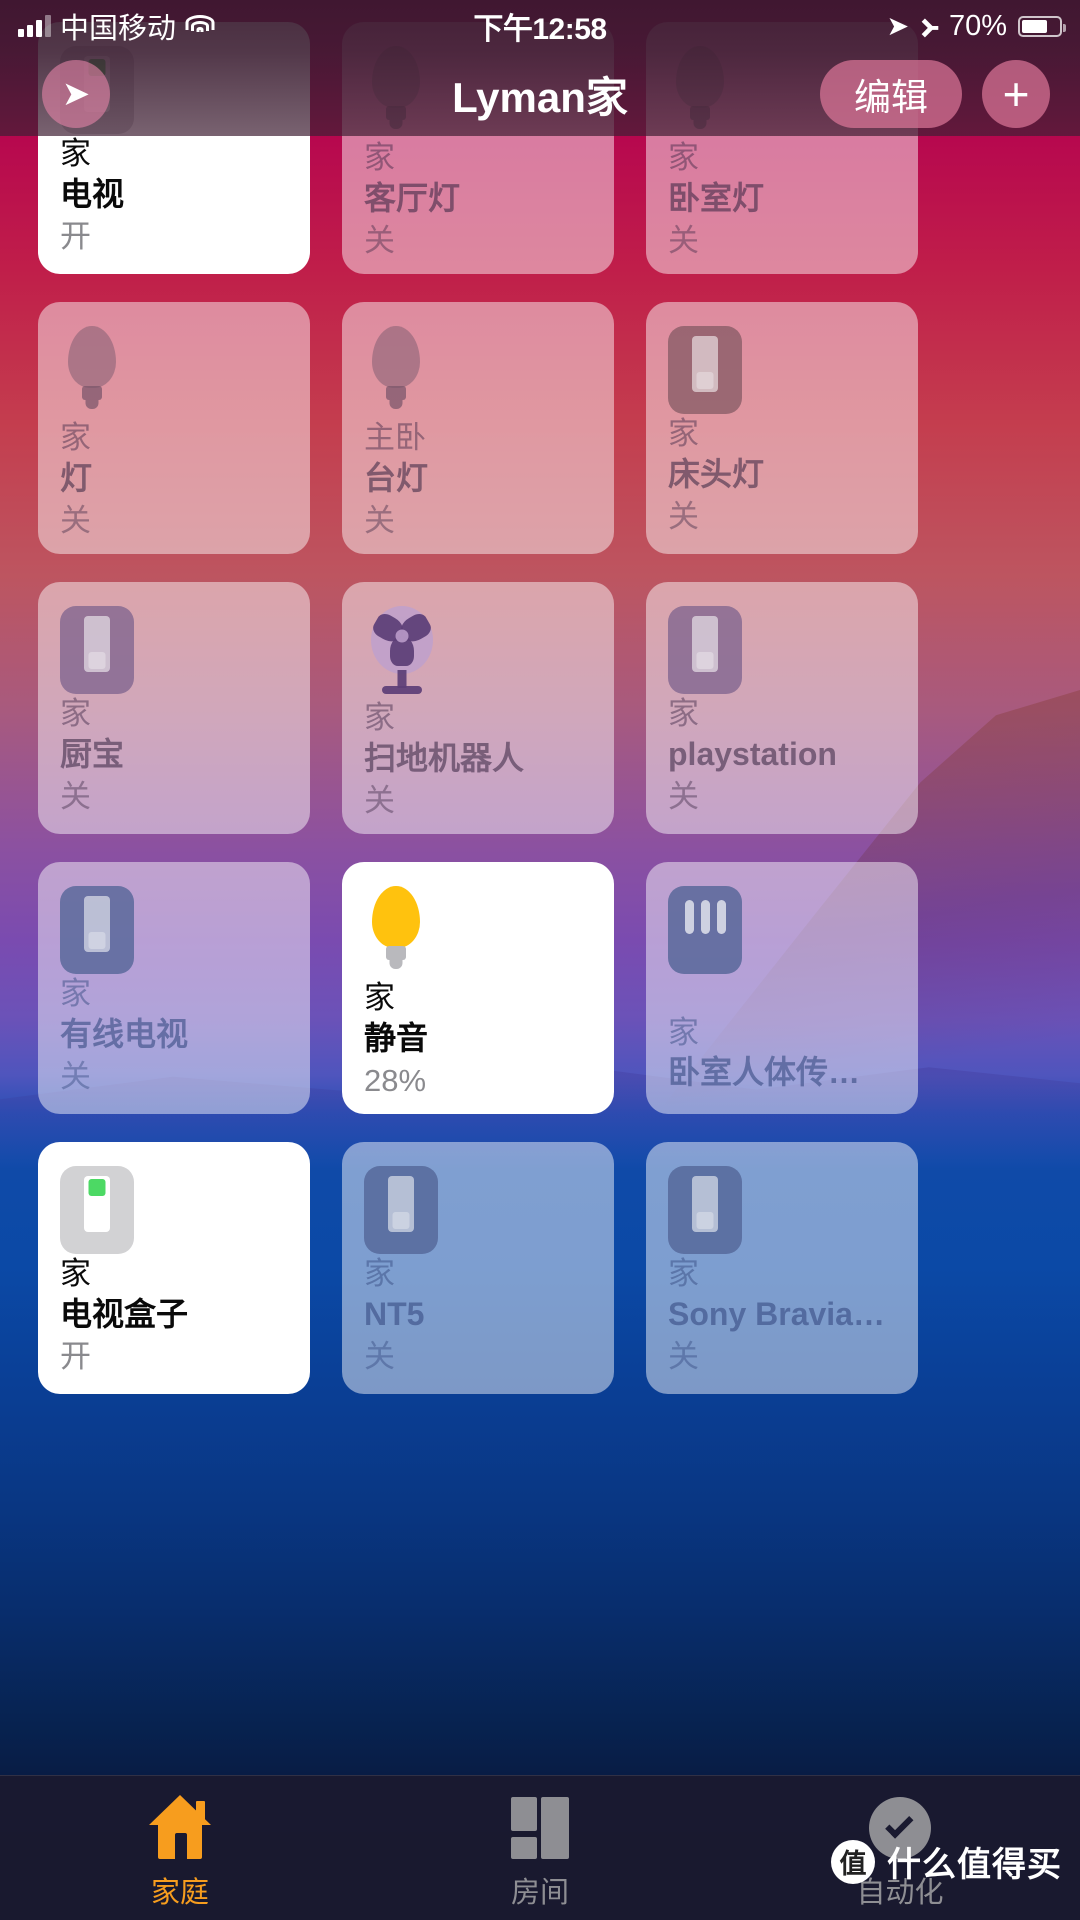 The height and width of the screenshot is (1920, 1080). I want to click on accessory-name: 扫地机器人, so click(444, 757).